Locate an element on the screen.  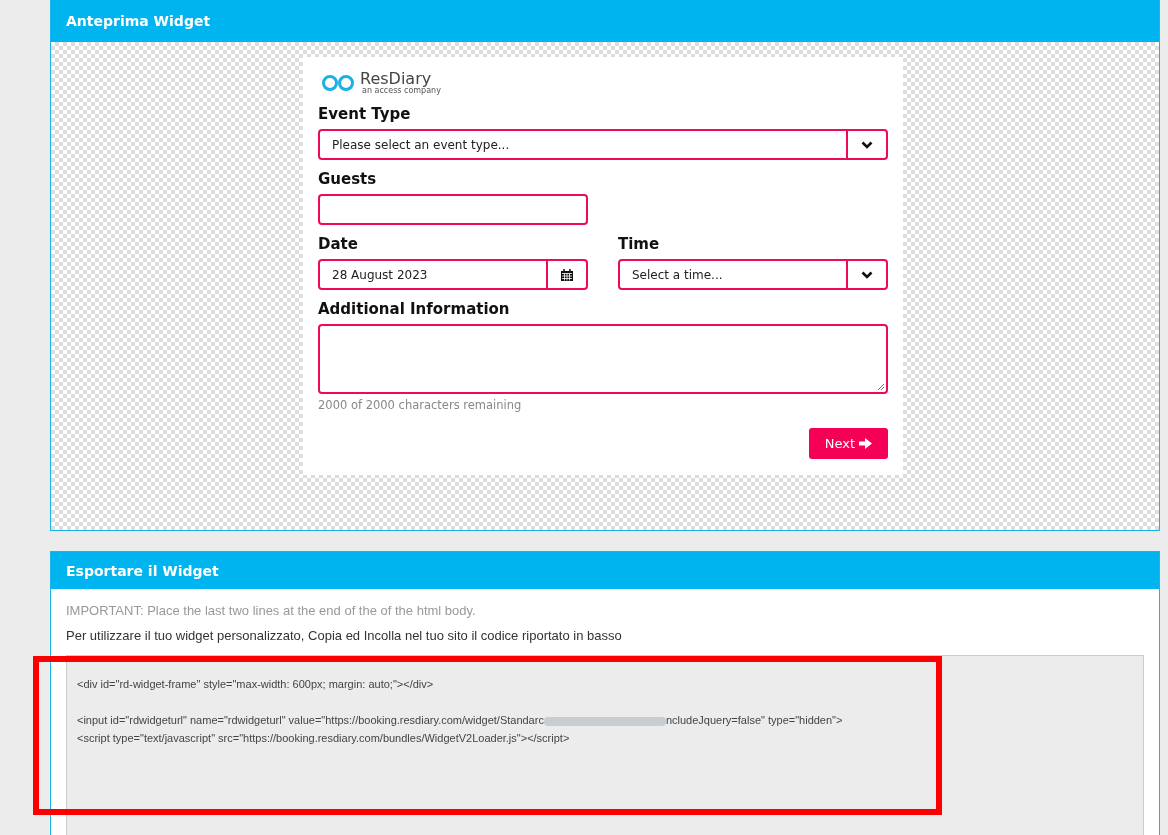
calendar-icon is located at coordinates (567, 274).